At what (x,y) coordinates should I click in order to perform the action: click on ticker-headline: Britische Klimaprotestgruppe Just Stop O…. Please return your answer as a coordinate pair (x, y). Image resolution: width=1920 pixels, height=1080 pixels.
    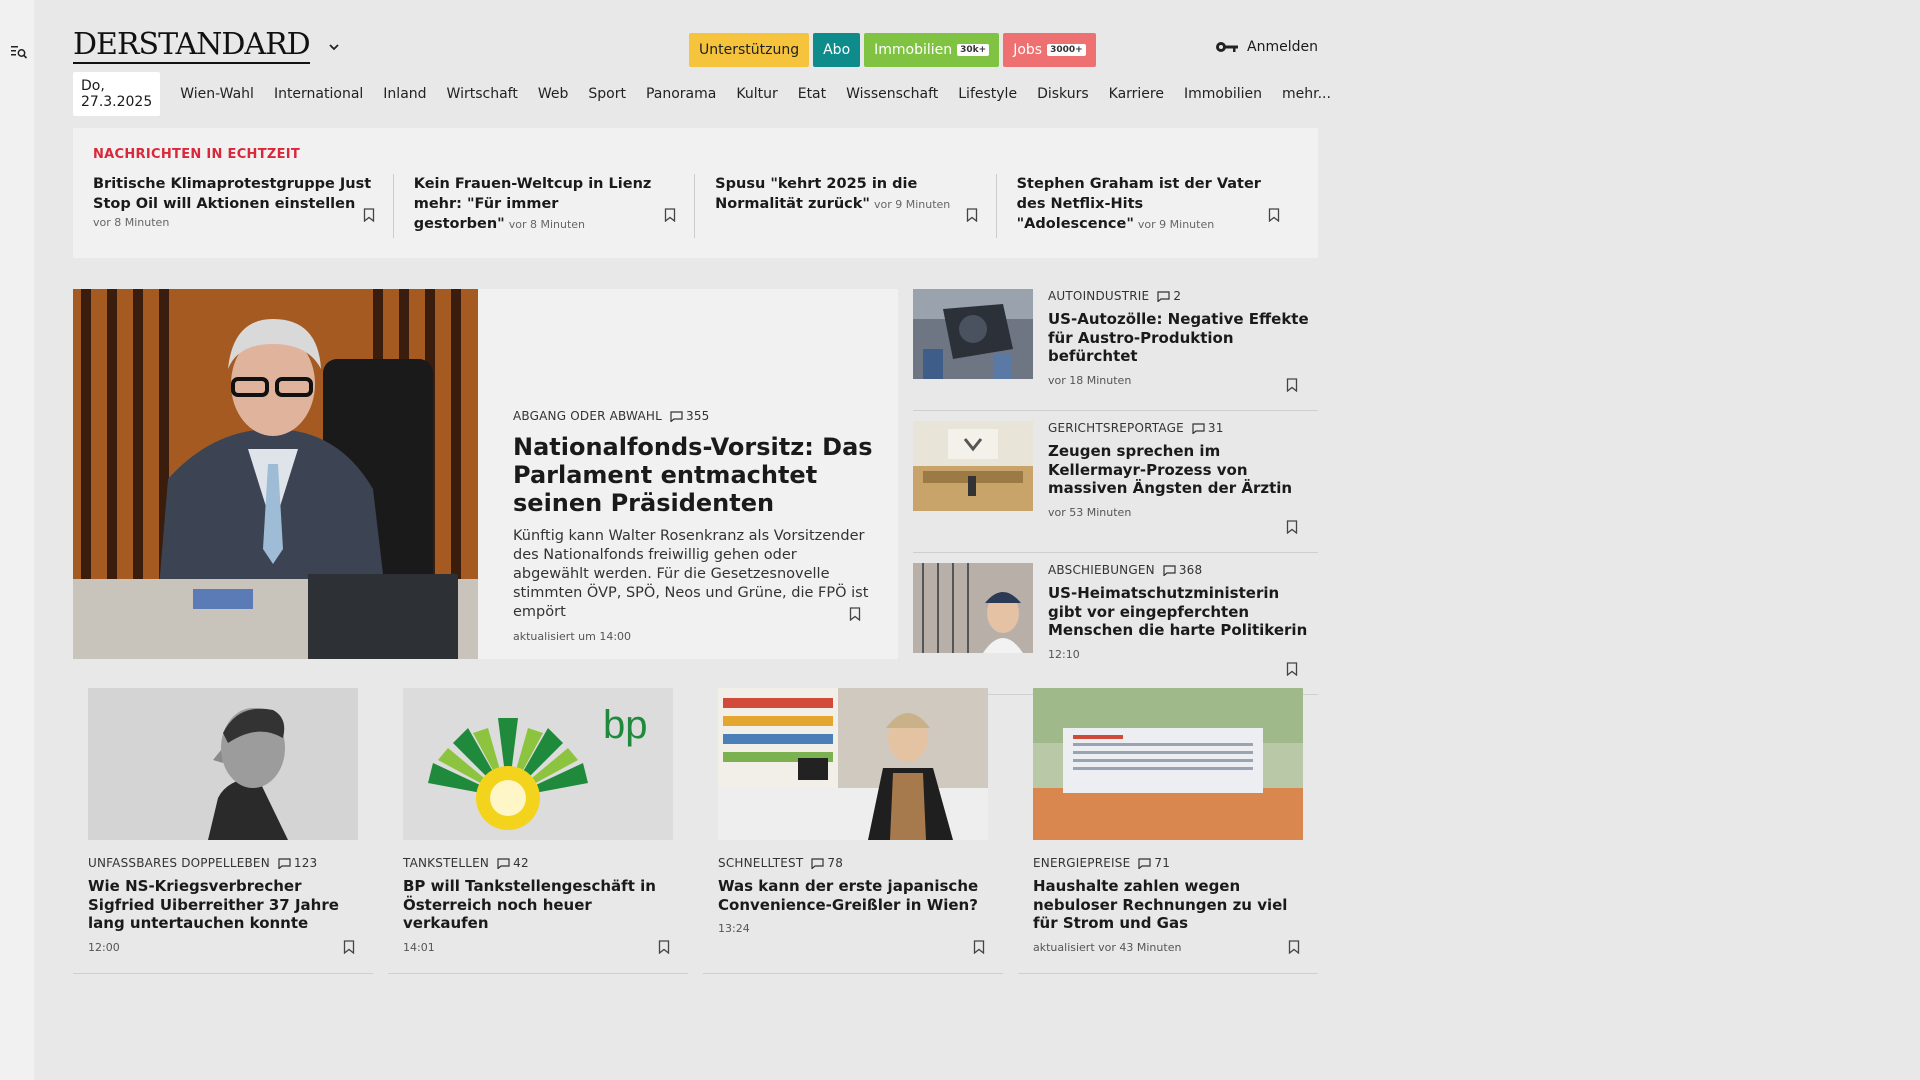
    Looking at the image, I should click on (233, 194).